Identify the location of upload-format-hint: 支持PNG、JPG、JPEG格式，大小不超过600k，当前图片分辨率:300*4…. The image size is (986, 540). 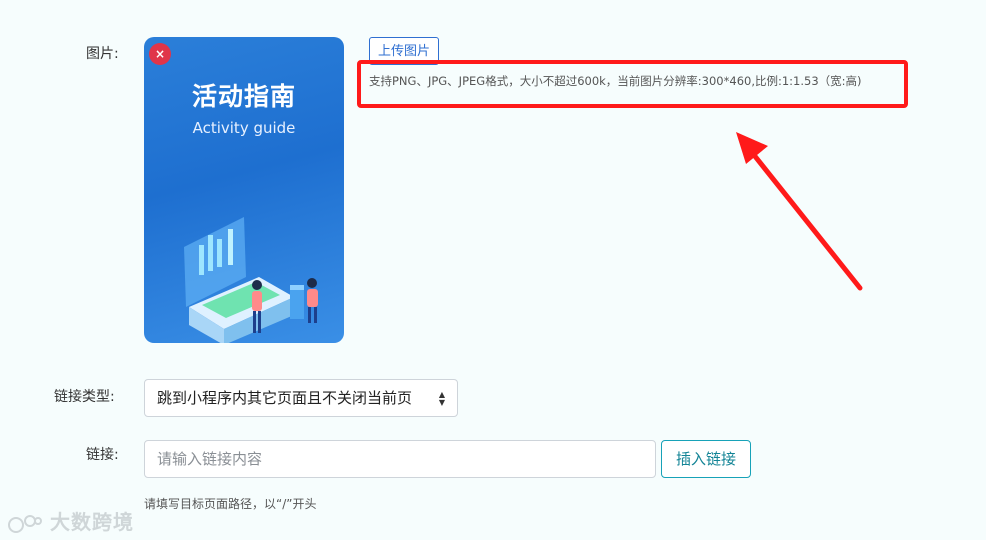
(615, 81).